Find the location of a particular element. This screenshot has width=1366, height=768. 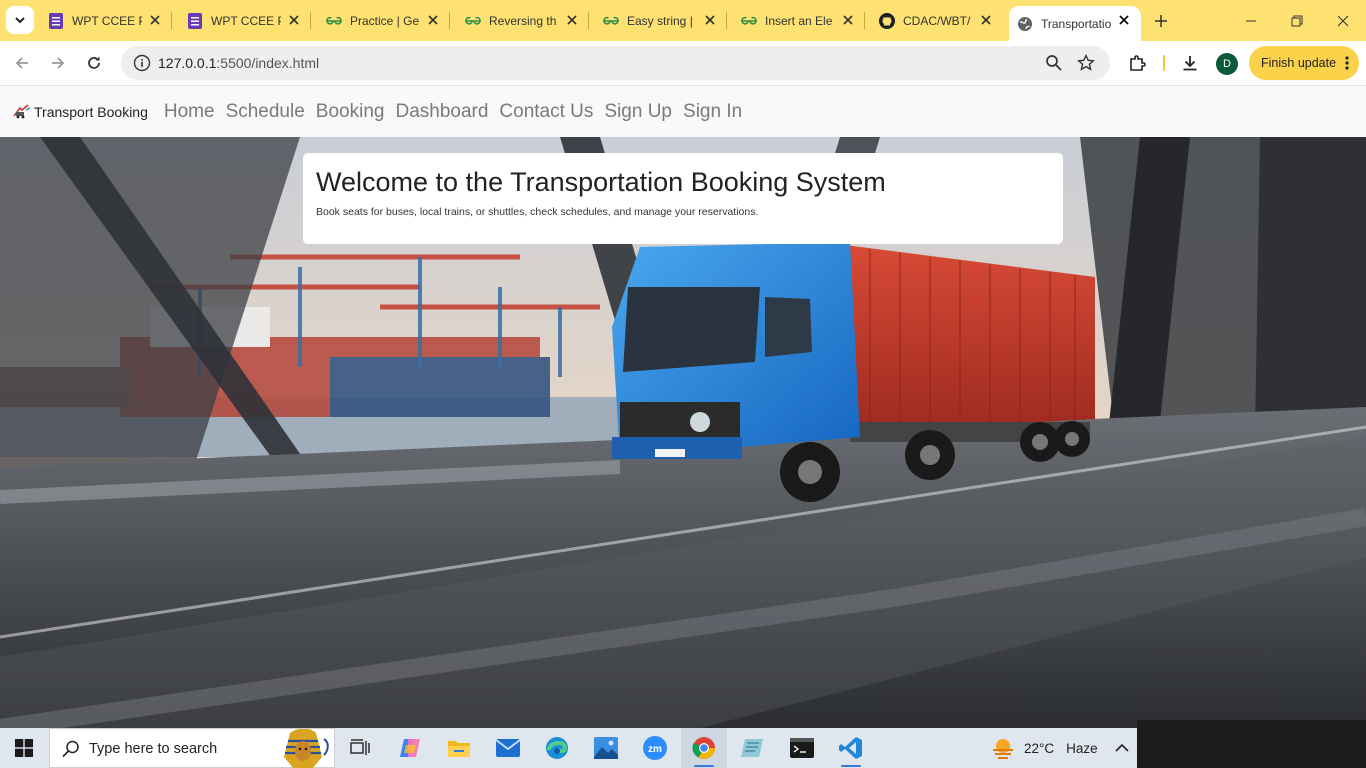

nav-sign-in: Sign In is located at coordinates (712, 112).